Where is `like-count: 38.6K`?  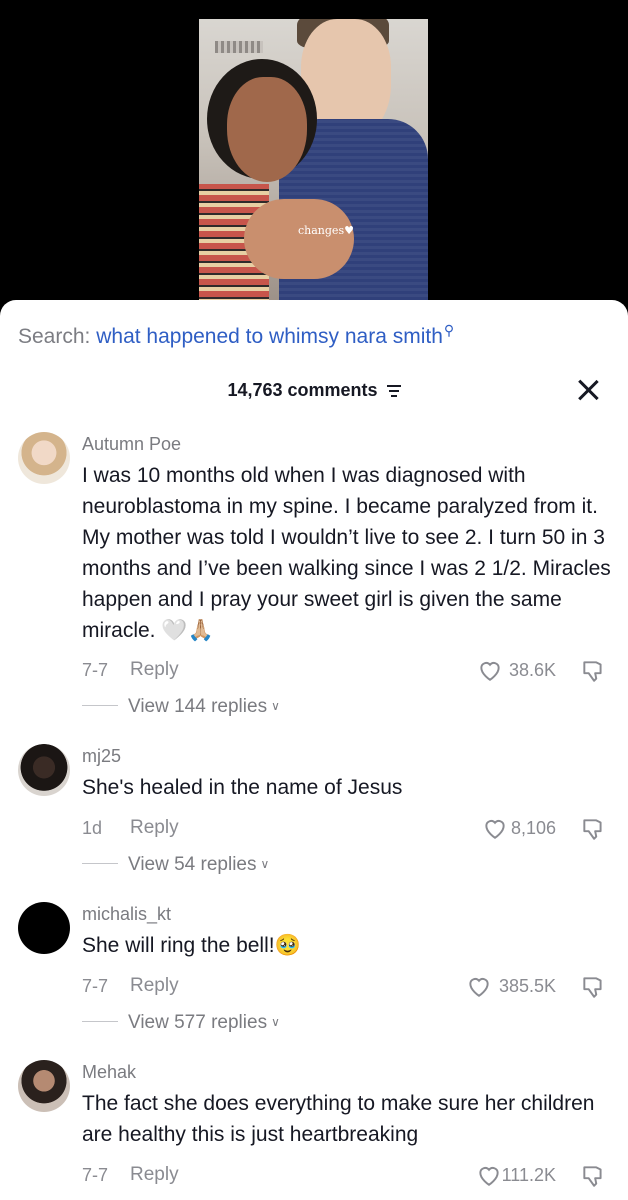
like-count: 38.6K is located at coordinates (532, 670).